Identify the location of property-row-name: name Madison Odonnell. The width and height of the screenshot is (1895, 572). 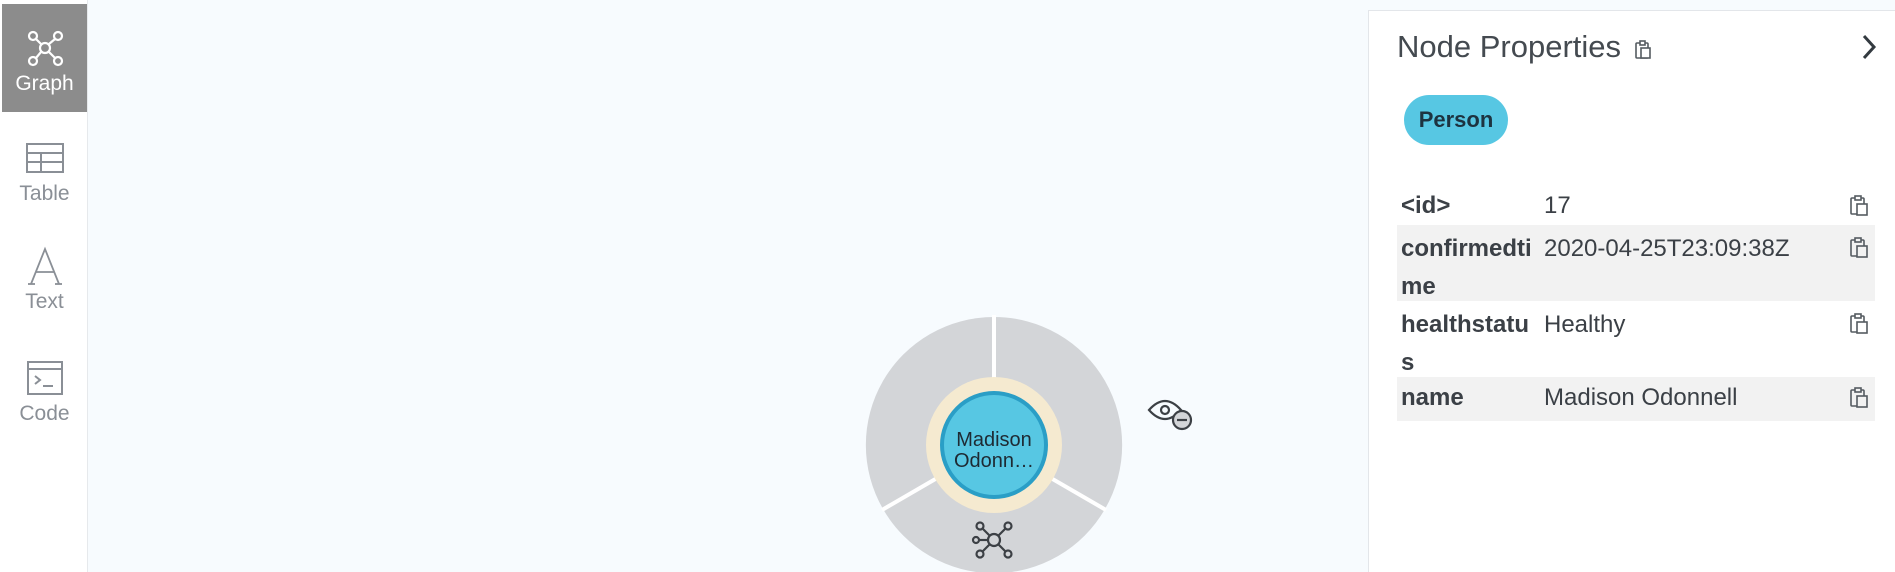
(1636, 399).